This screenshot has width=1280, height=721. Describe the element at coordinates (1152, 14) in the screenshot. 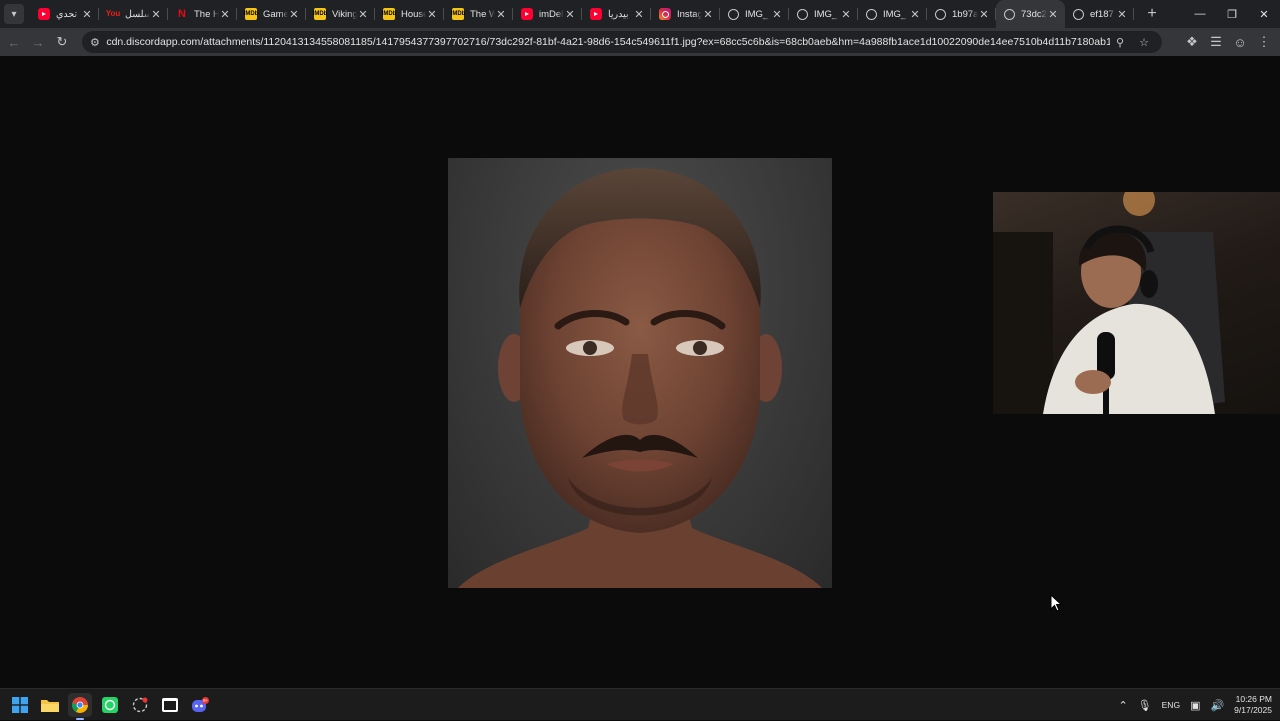

I see `new-tab-button: +` at that location.